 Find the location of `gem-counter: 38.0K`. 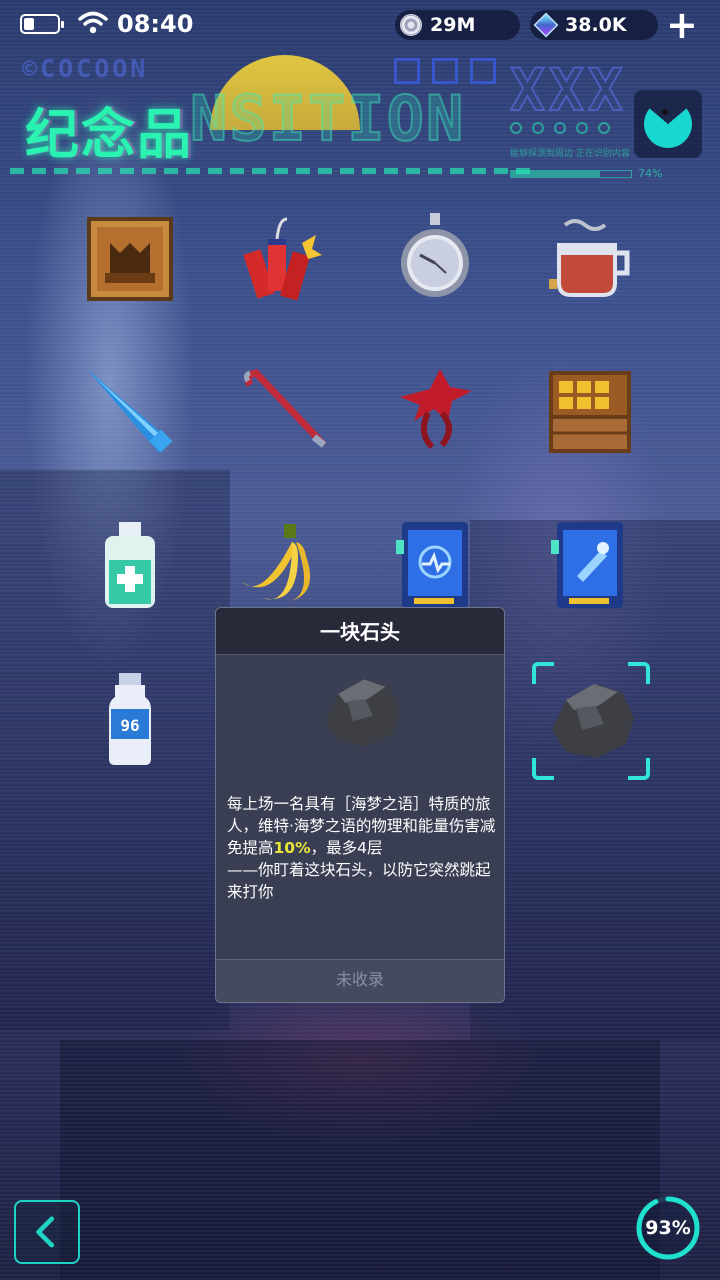

gem-counter: 38.0K is located at coordinates (594, 25).